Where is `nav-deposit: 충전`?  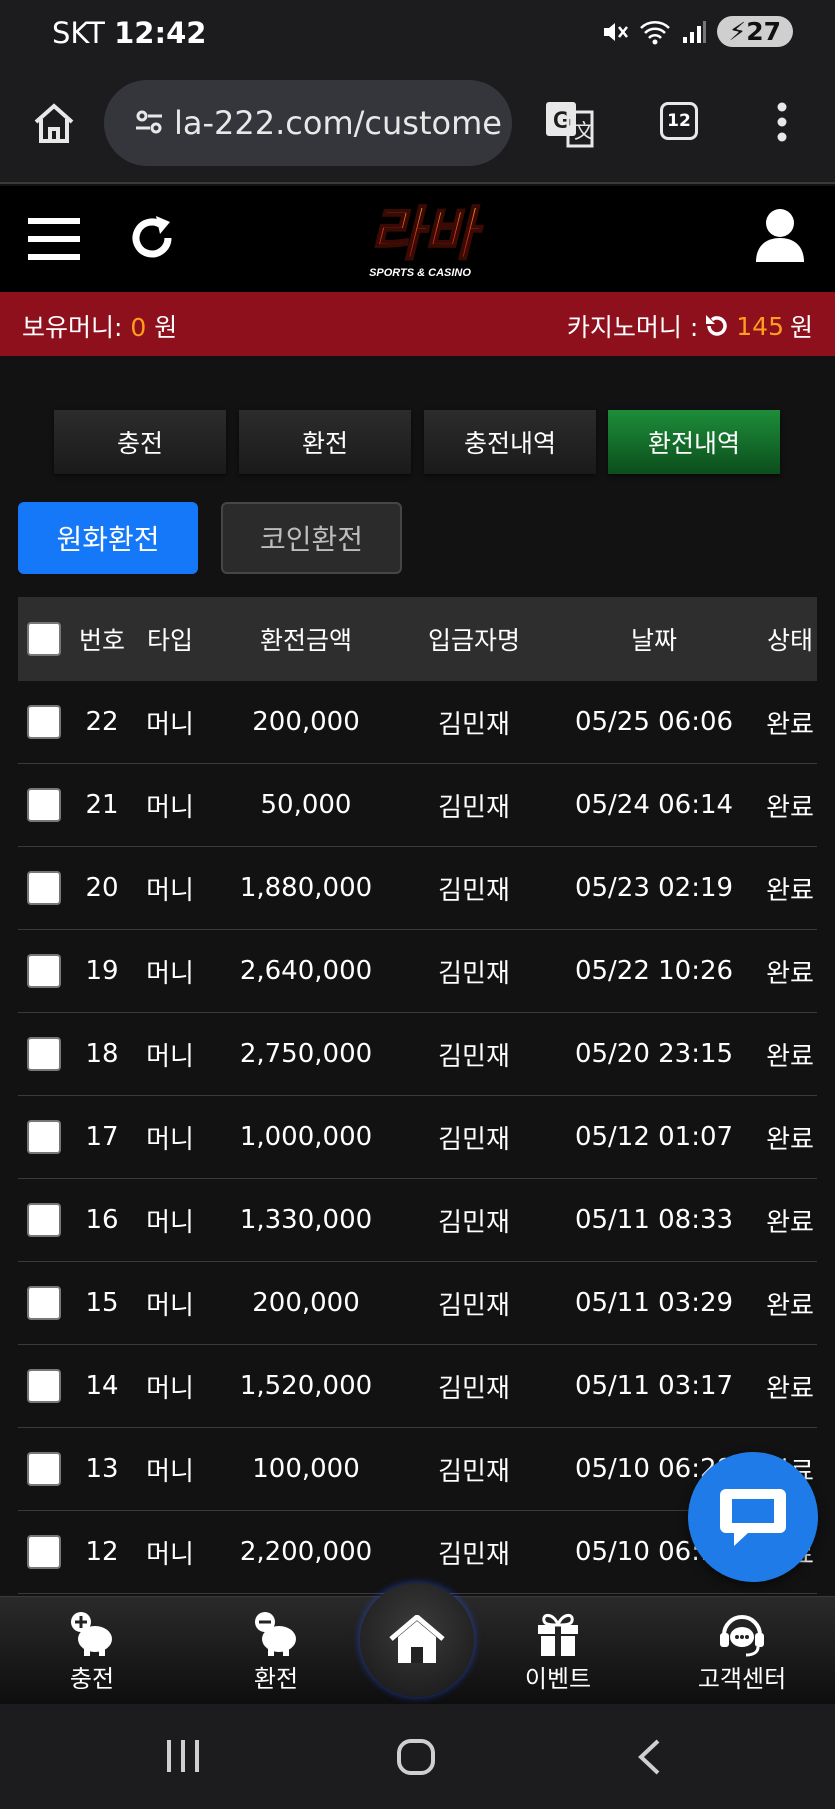
nav-deposit: 충전 is located at coordinates (92, 1652).